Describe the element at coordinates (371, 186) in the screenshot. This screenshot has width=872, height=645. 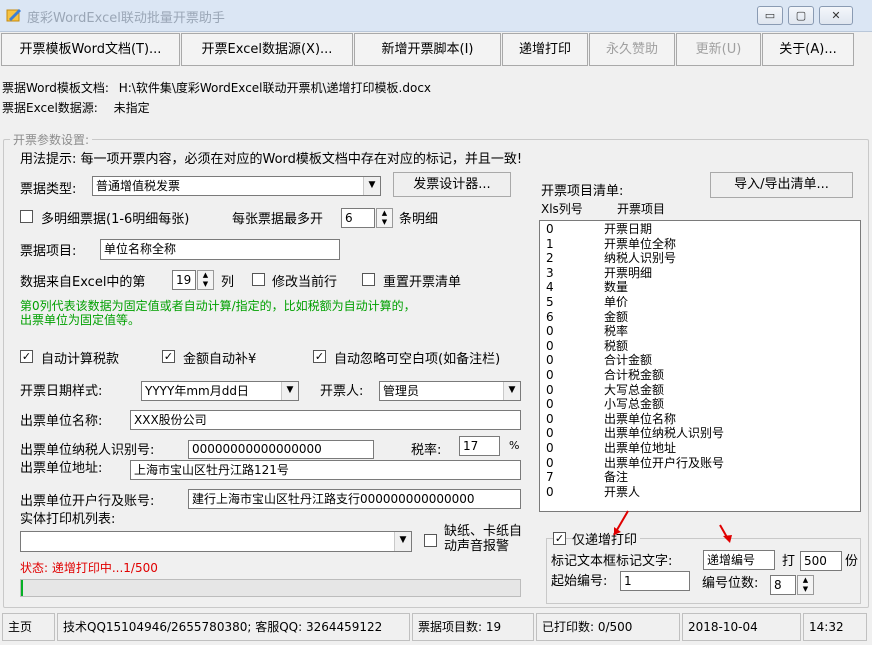
I see `chevron-down-icon: ▼` at that location.